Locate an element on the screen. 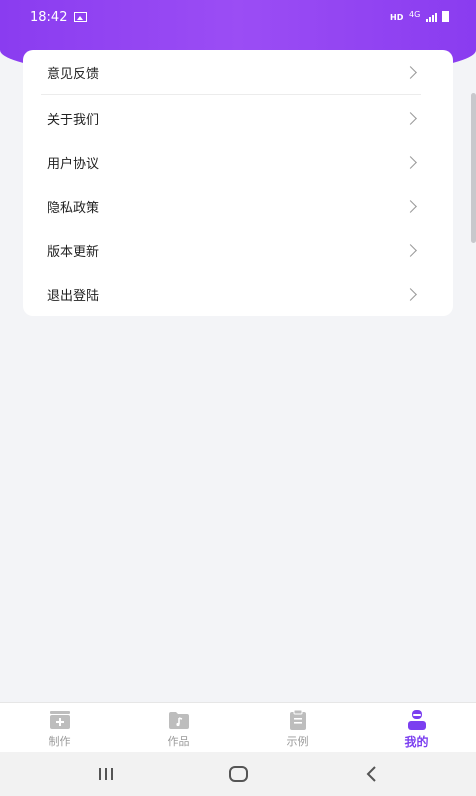 The image size is (476, 796). tab-examples: 示例 is located at coordinates (297, 728).